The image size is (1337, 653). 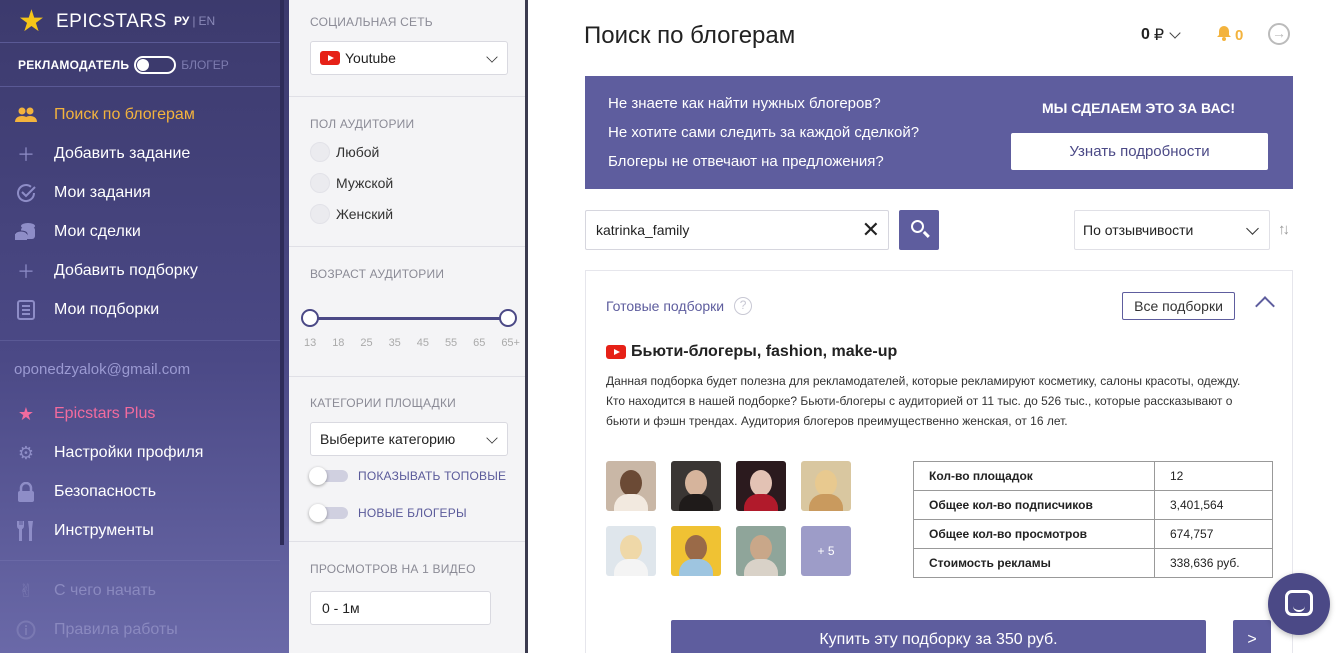 What do you see at coordinates (365, 183) in the screenshot?
I see `option-label: Мужской` at bounding box center [365, 183].